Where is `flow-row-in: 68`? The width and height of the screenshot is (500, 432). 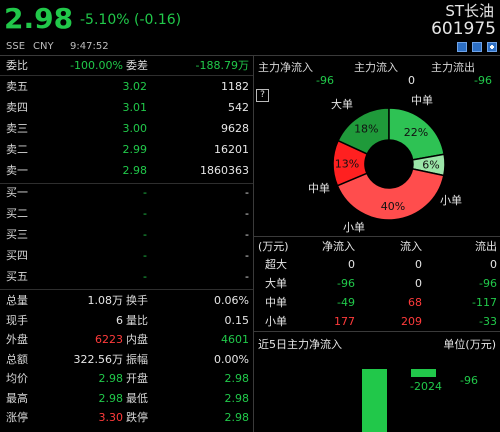
flow-row-in: 68 is located at coordinates (415, 302).